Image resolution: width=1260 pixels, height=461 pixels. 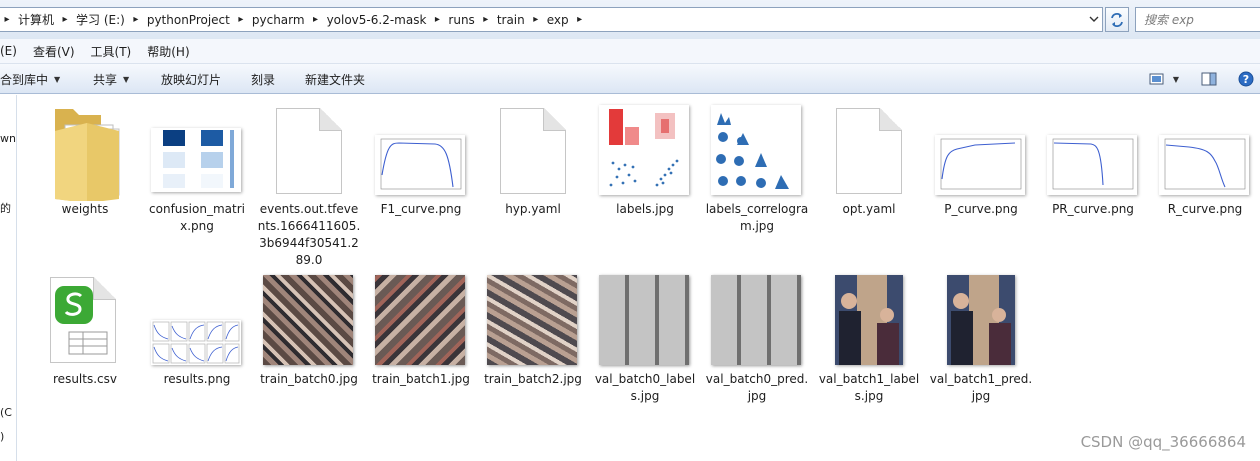 What do you see at coordinates (645, 387) in the screenshot?
I see `file-name: val_batch0_labels.jpg` at bounding box center [645, 387].